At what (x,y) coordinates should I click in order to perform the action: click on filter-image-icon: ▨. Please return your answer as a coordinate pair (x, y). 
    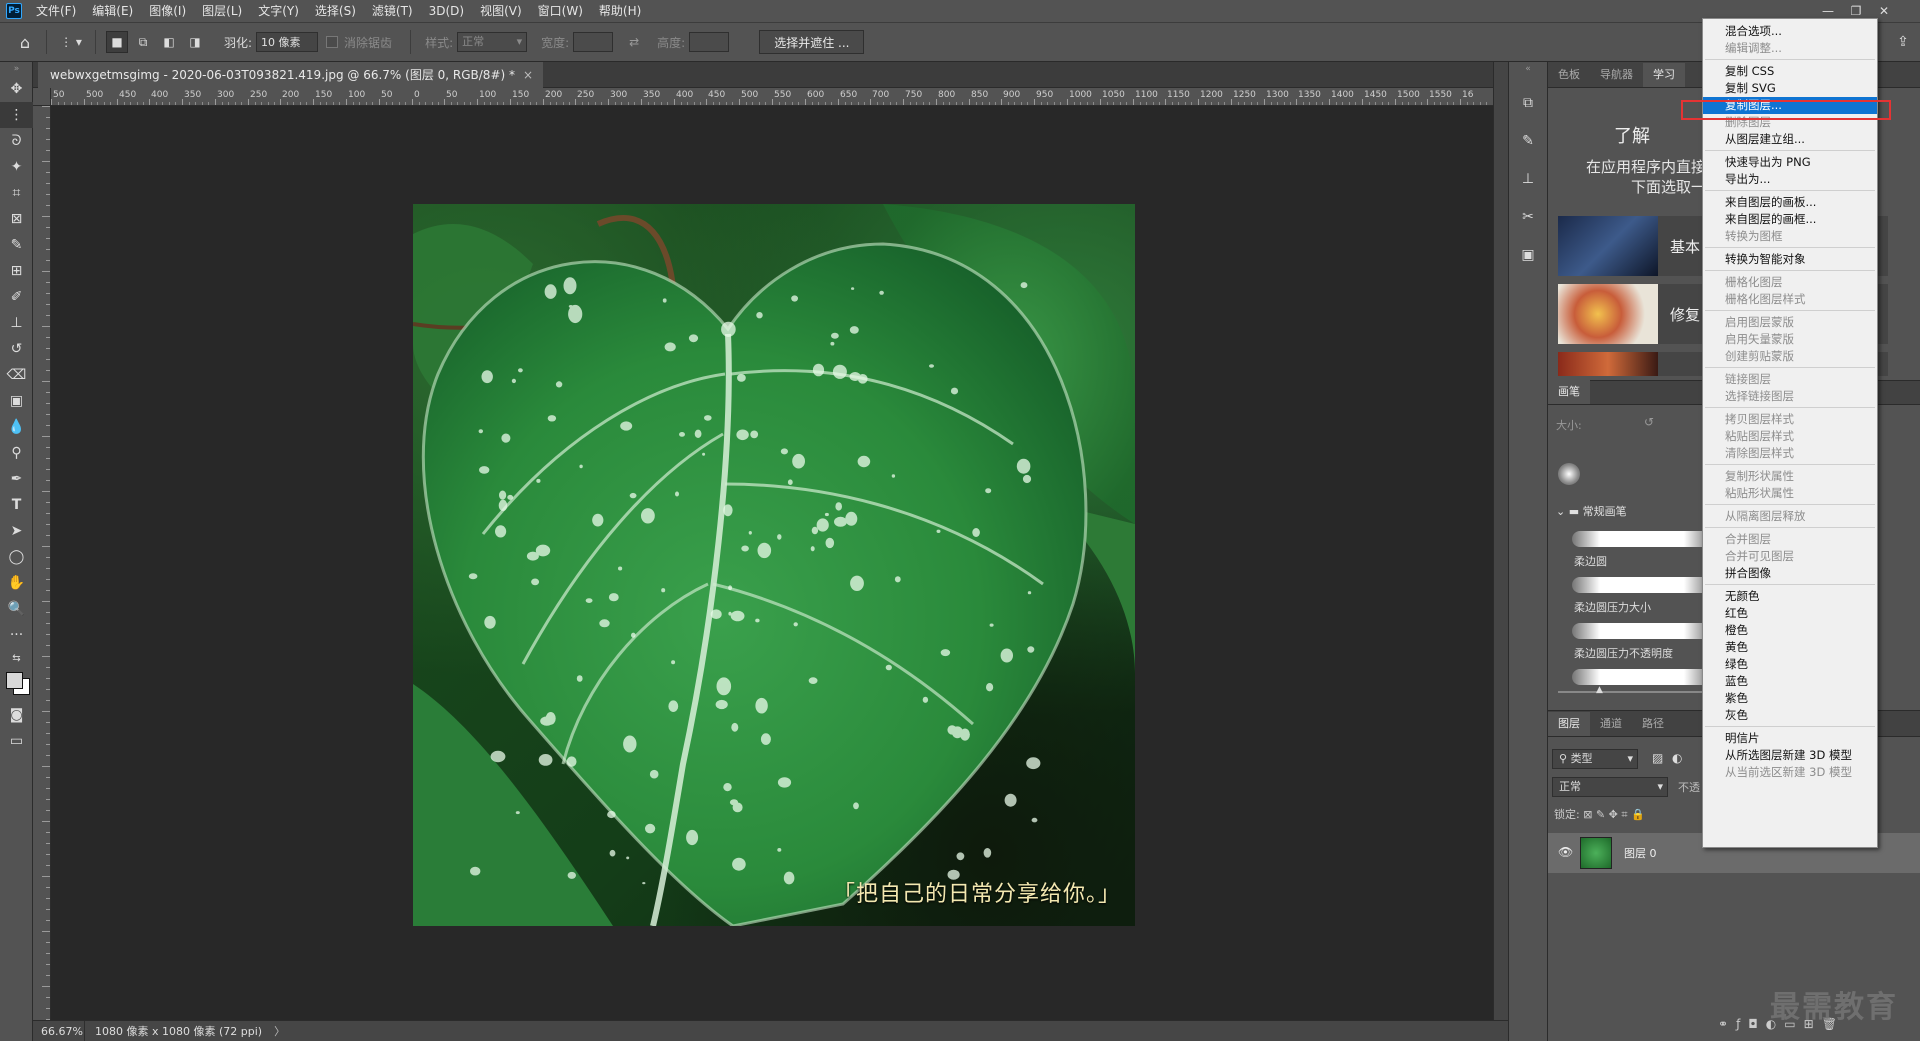
    Looking at the image, I should click on (1657, 758).